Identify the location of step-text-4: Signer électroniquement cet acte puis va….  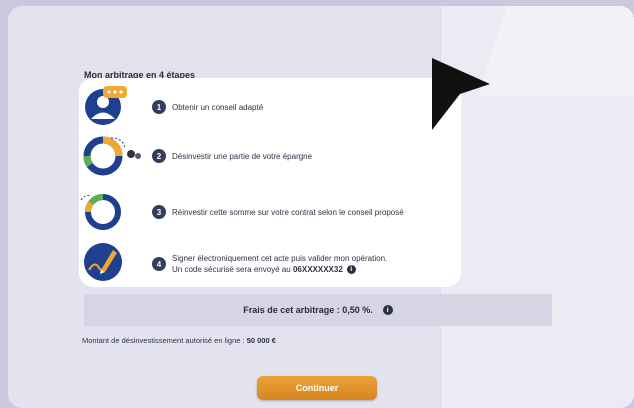
(279, 264).